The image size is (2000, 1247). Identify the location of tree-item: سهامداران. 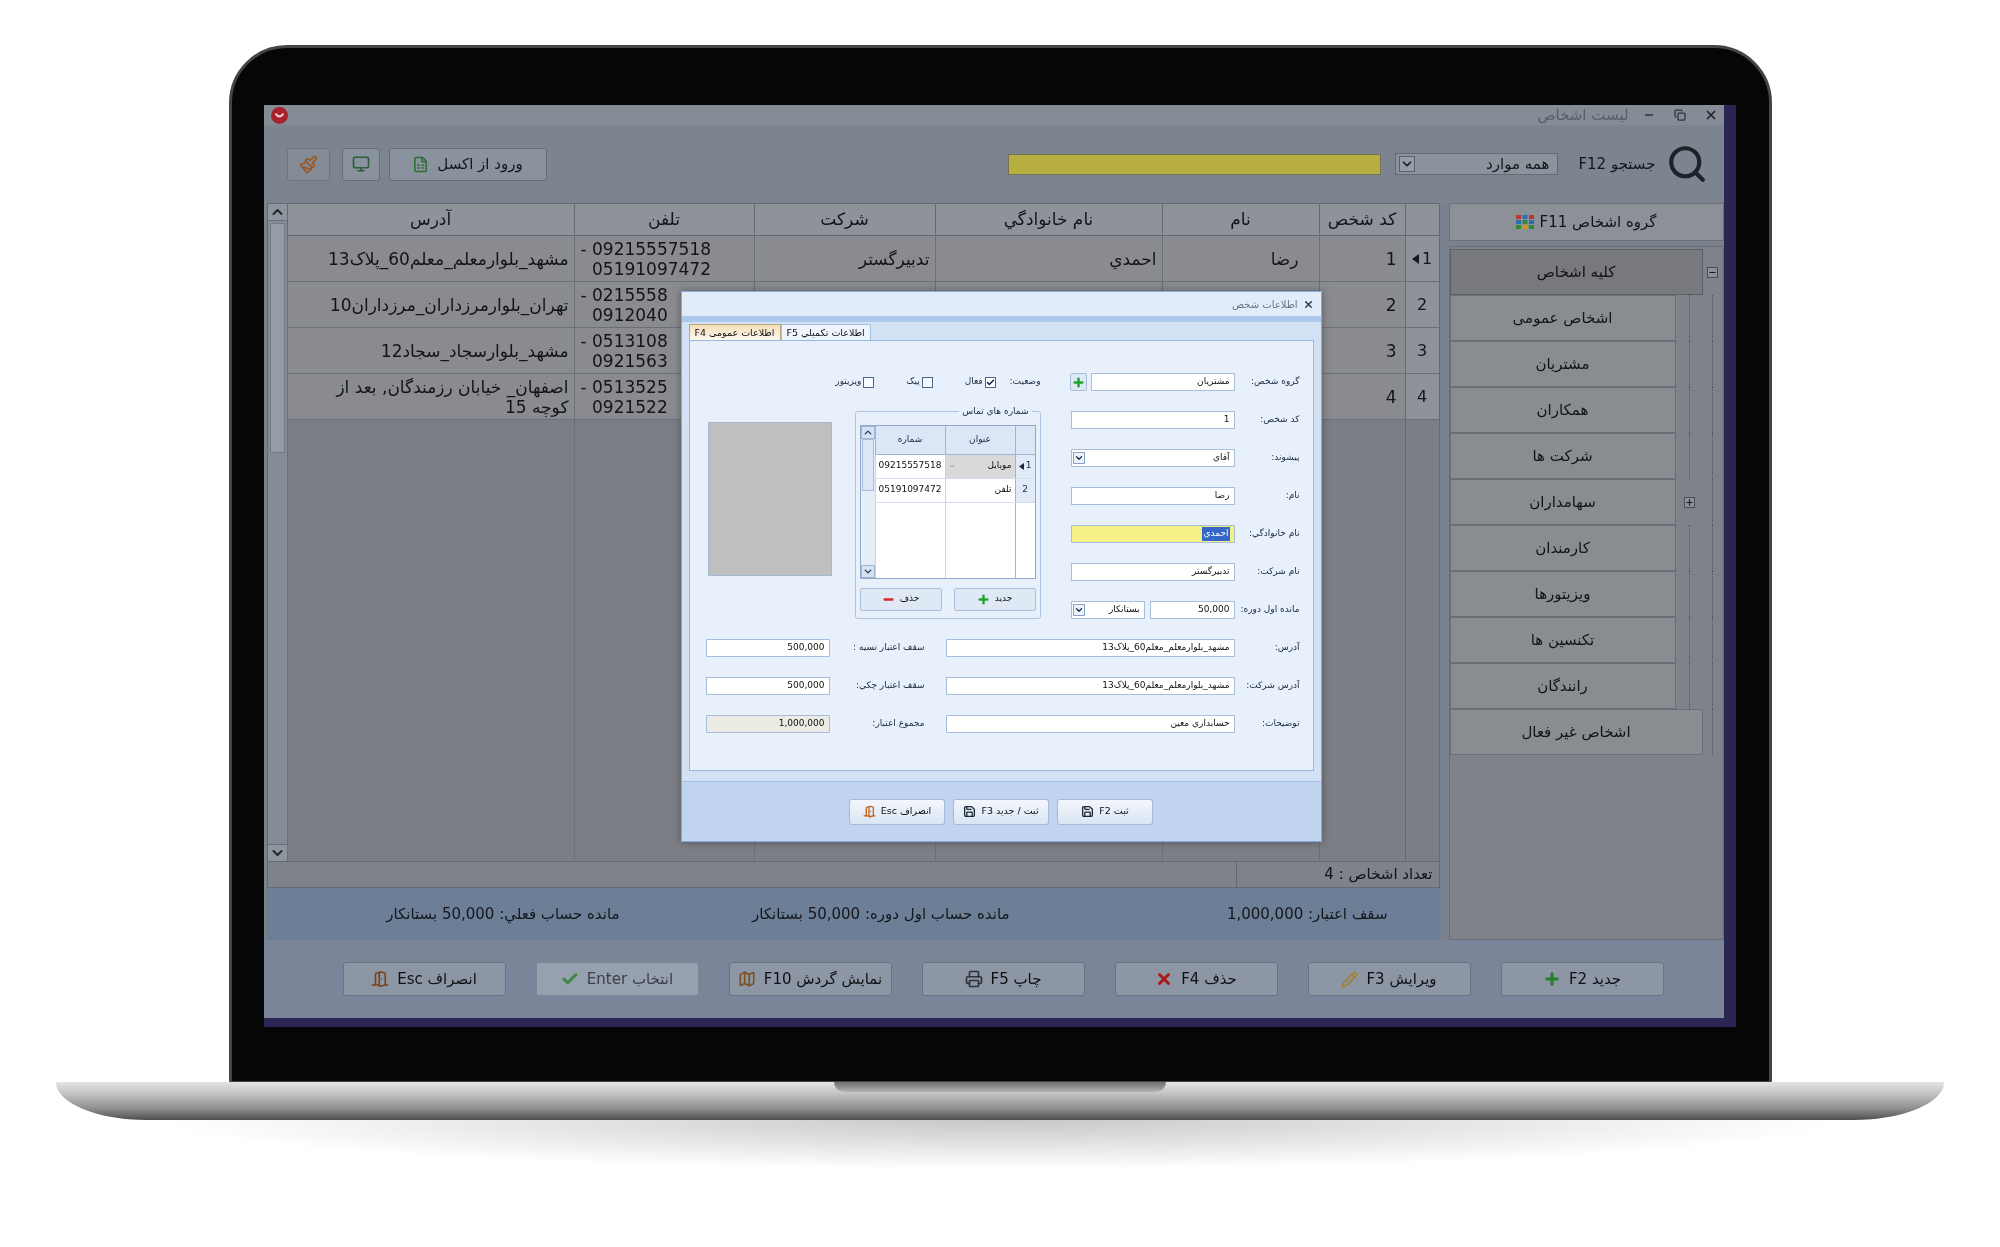
(1562, 502).